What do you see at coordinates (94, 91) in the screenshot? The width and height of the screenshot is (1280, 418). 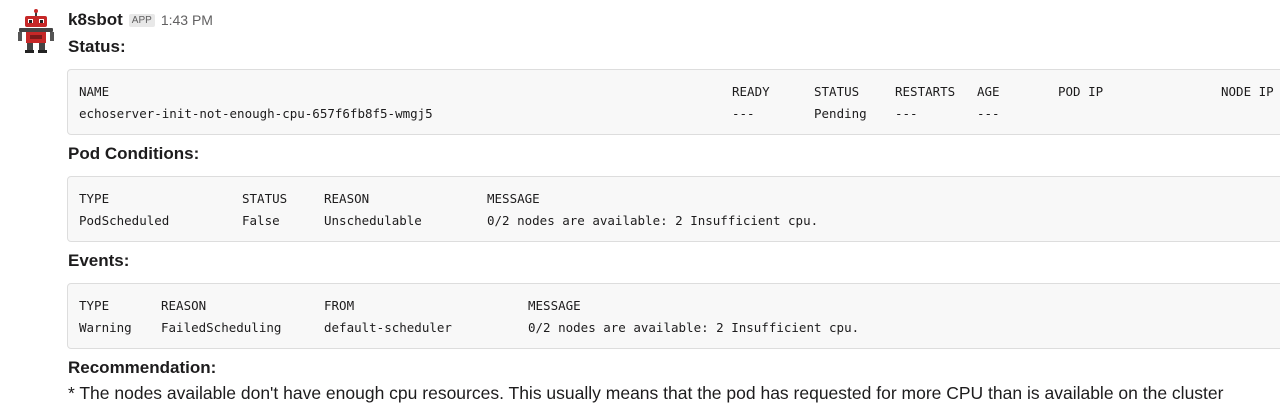 I see `column-header: NAME` at bounding box center [94, 91].